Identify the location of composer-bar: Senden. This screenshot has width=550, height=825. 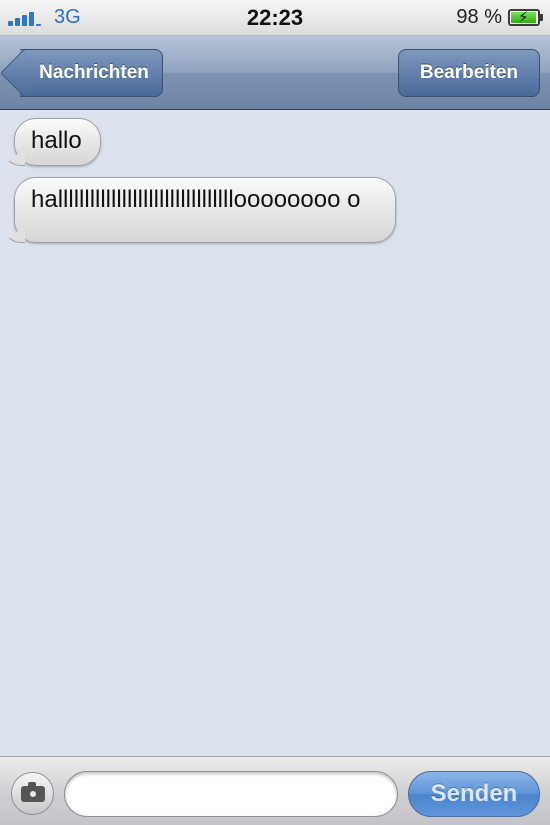
(275, 790).